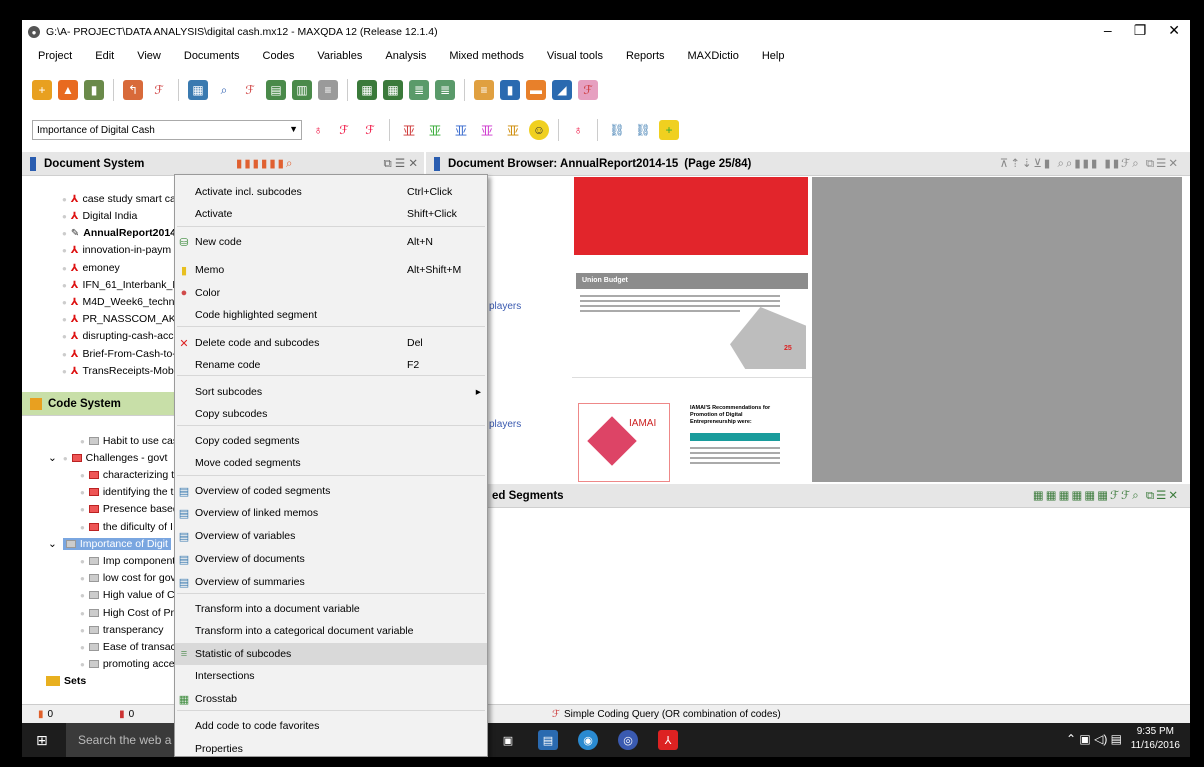 Image resolution: width=1204 pixels, height=767 pixels. I want to click on code-in-vivo-icon: ℱ, so click(344, 130).